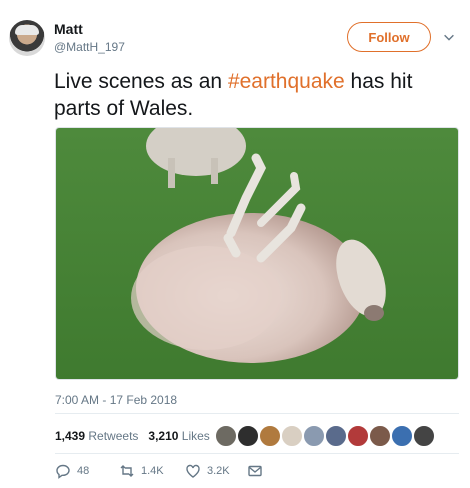  I want to click on likes-stat: 3,210 Likes, so click(178, 436).